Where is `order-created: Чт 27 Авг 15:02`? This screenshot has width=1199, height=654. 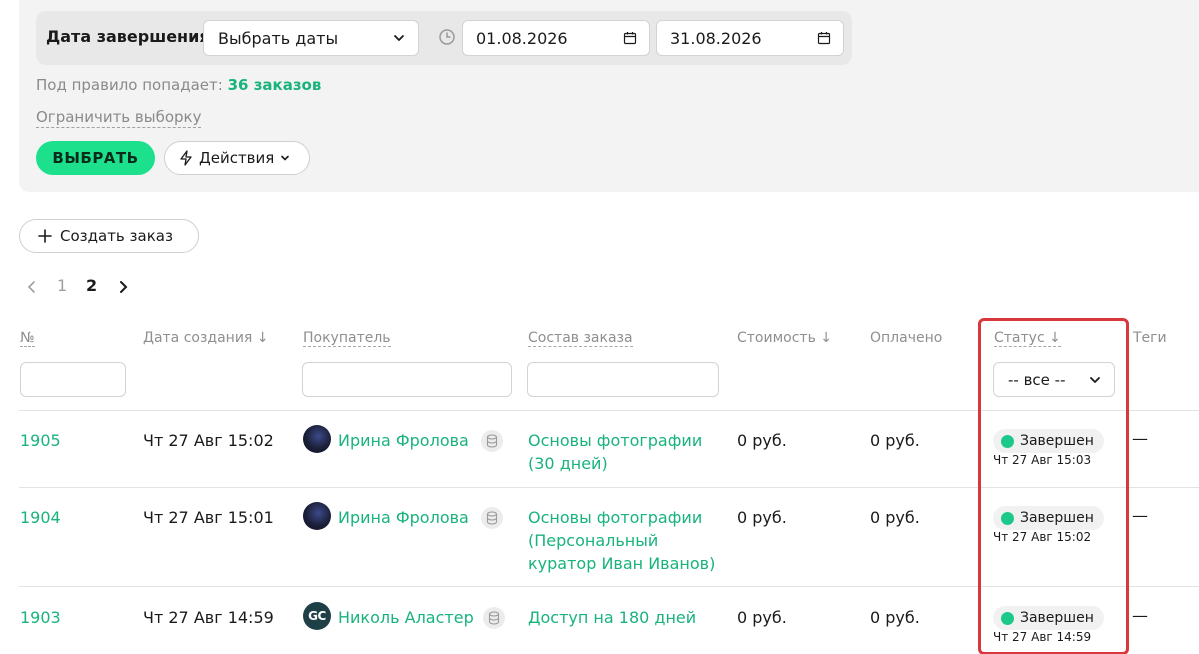 order-created: Чт 27 Авг 15:02 is located at coordinates (208, 440).